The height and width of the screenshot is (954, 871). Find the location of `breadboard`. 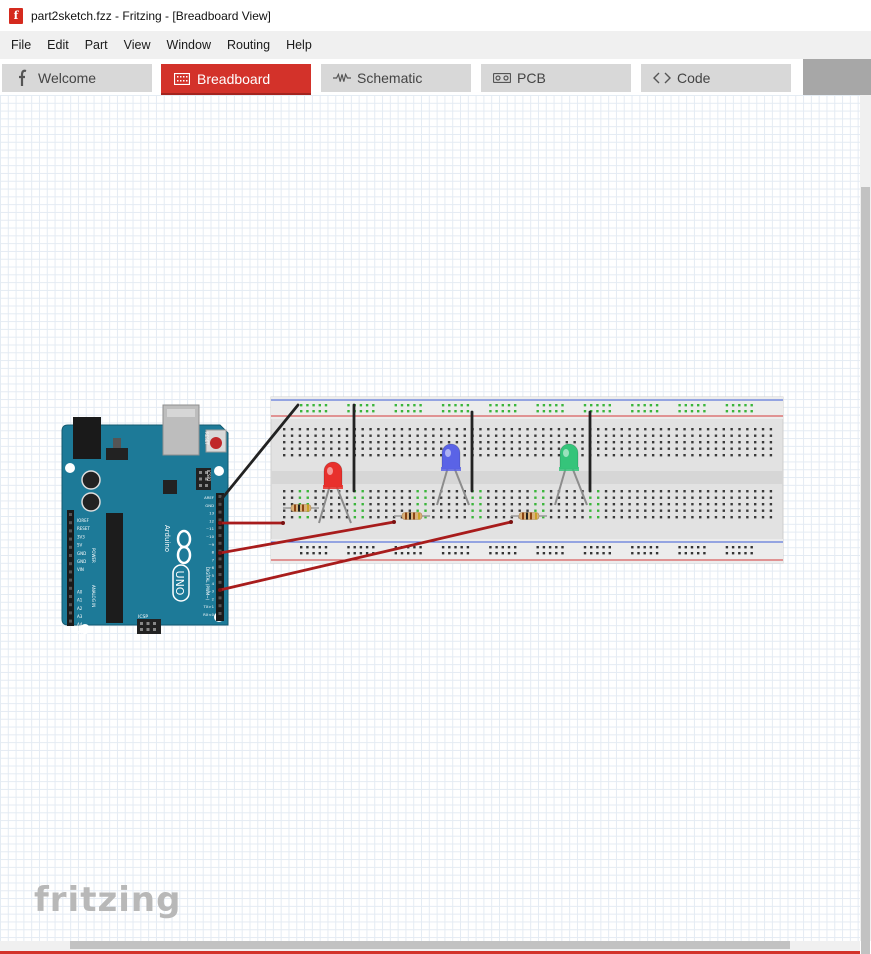

breadboard is located at coordinates (527, 480).